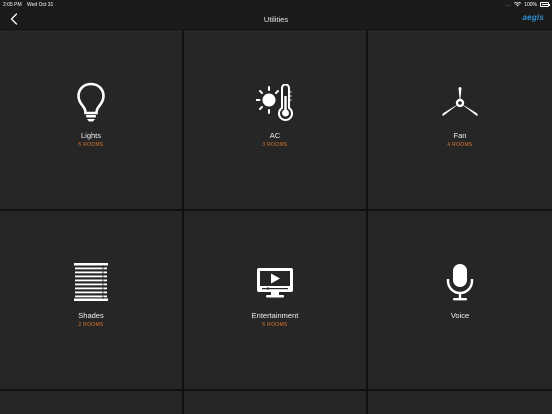 The height and width of the screenshot is (414, 552). What do you see at coordinates (12, 4) in the screenshot?
I see `status-time: 2:05 PM` at bounding box center [12, 4].